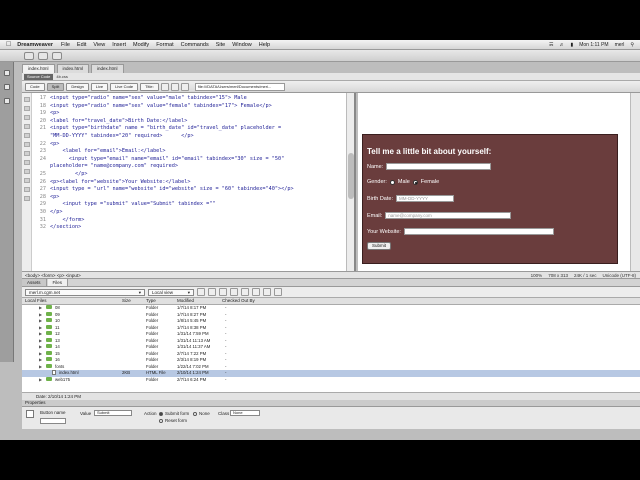 Image resolution: width=640 pixels, height=480 pixels. I want to click on split-view-button: Split, so click(55, 86).